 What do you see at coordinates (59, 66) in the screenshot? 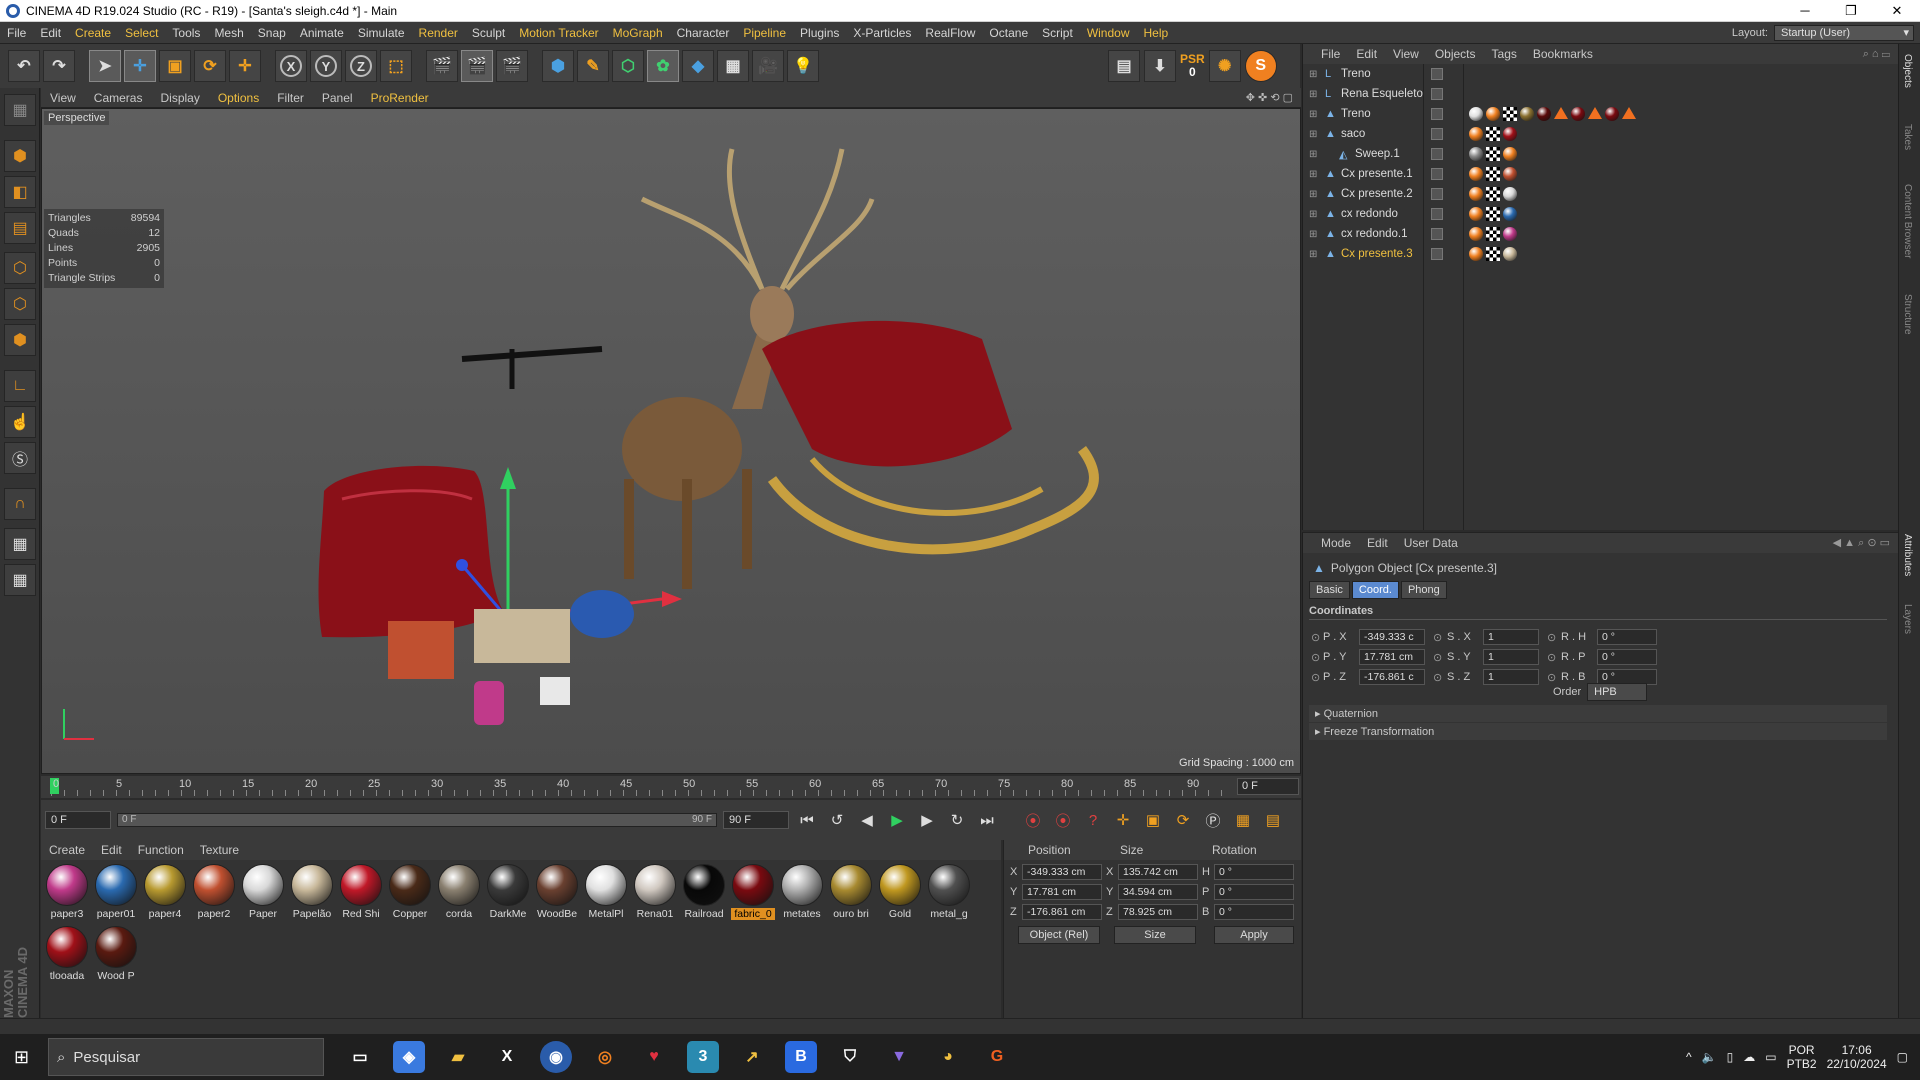
I see `redo-icon: ↷` at bounding box center [59, 66].